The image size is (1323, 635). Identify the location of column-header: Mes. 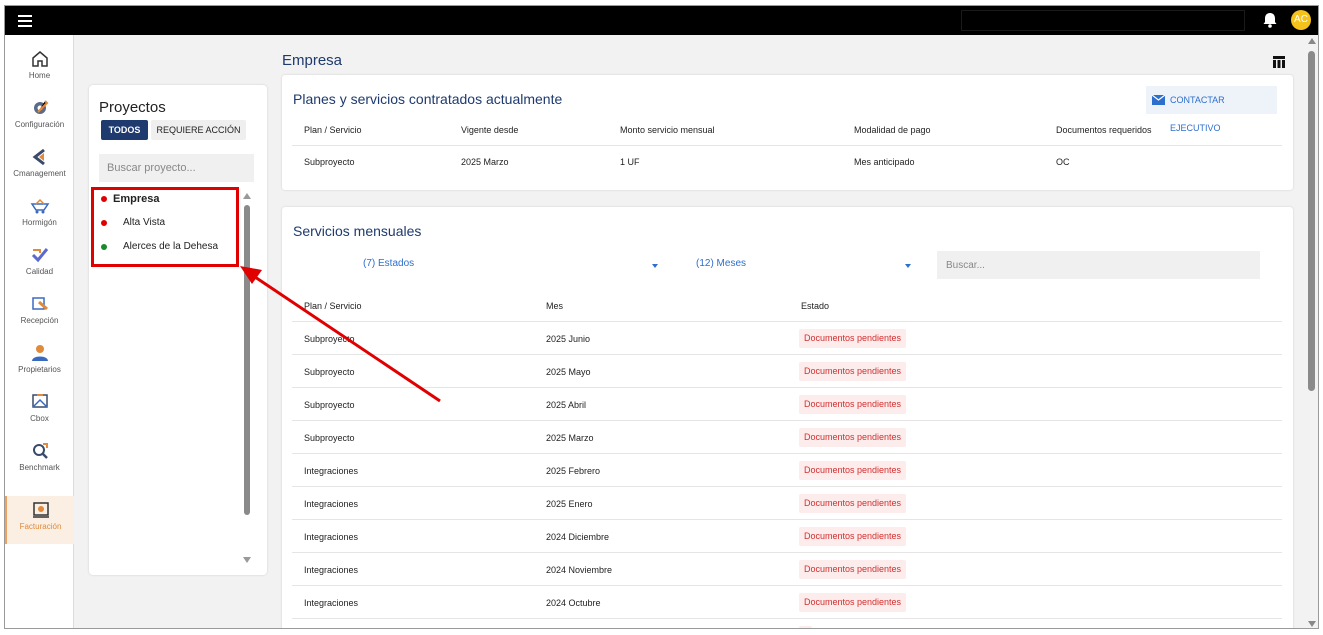
(555, 306).